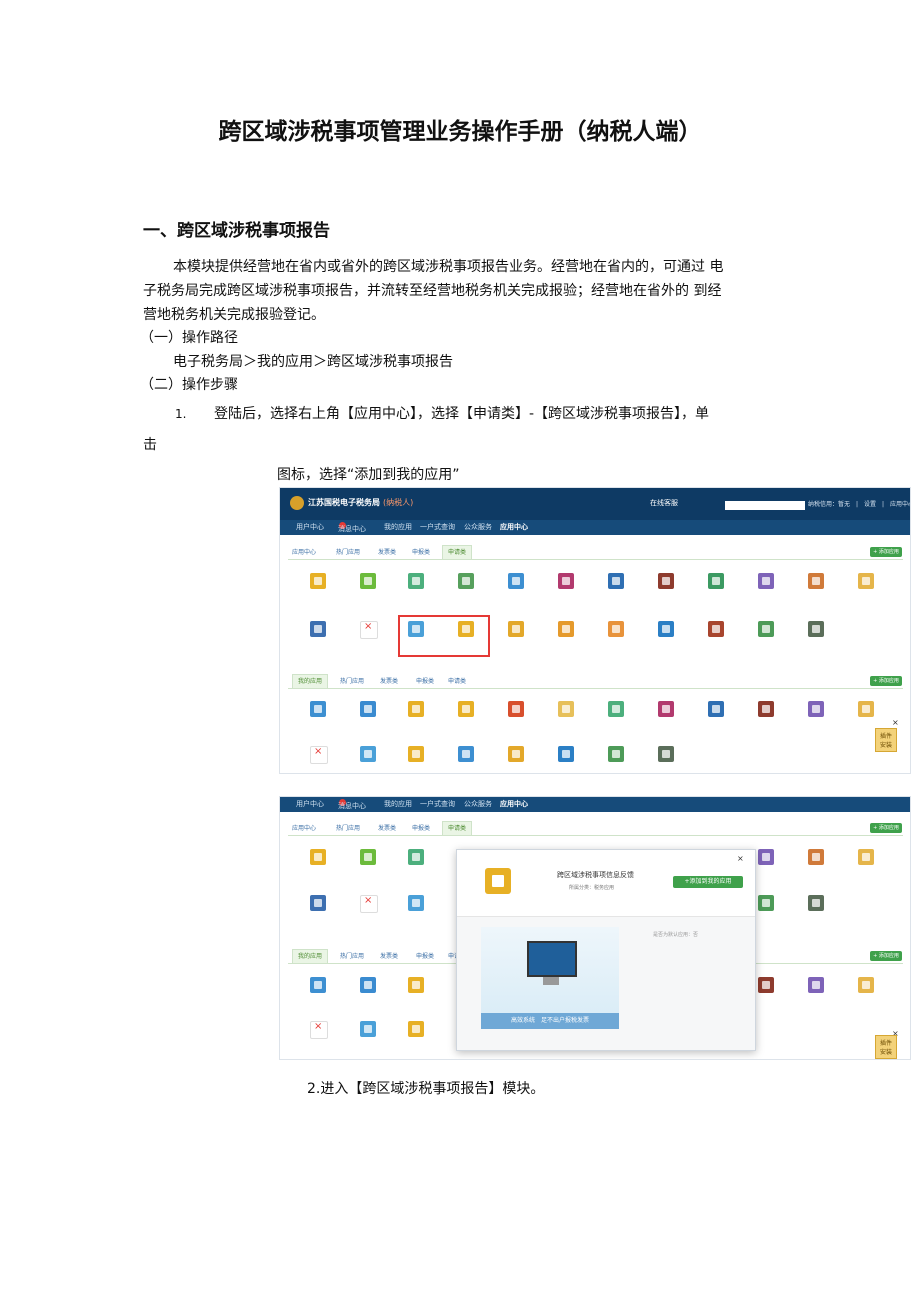 This screenshot has width=920, height=1312. Describe the element at coordinates (895, 722) in the screenshot. I see `close-icon: ×` at that location.